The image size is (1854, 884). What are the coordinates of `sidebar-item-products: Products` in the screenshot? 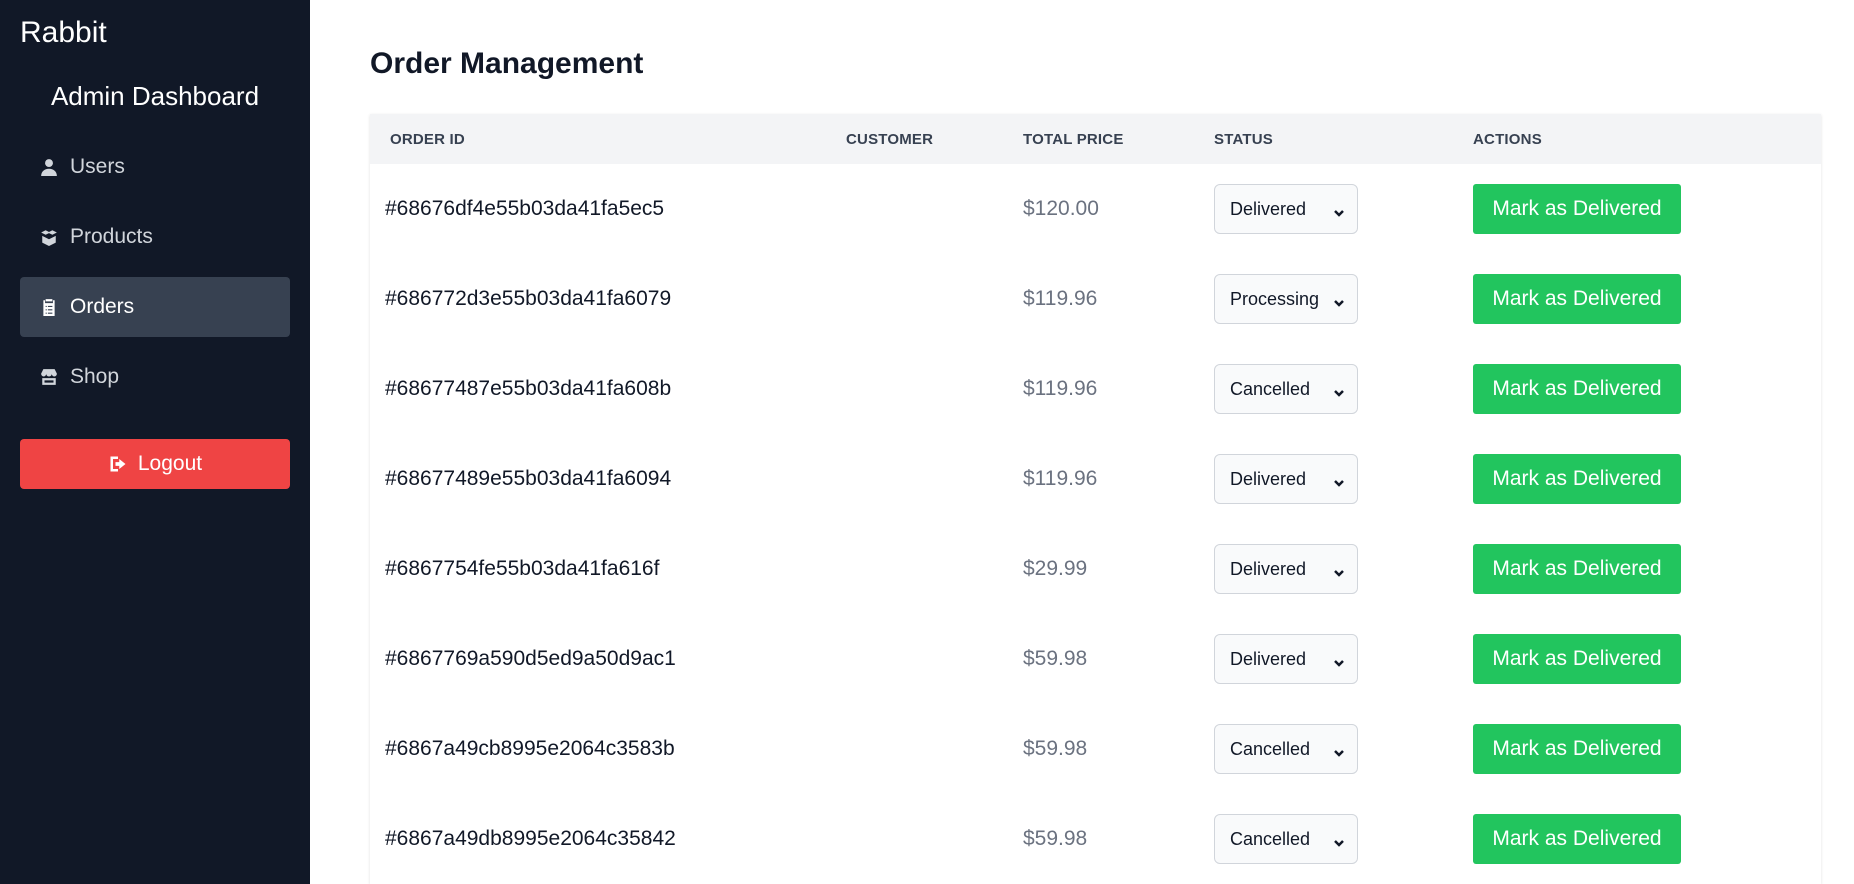 It's located at (155, 237).